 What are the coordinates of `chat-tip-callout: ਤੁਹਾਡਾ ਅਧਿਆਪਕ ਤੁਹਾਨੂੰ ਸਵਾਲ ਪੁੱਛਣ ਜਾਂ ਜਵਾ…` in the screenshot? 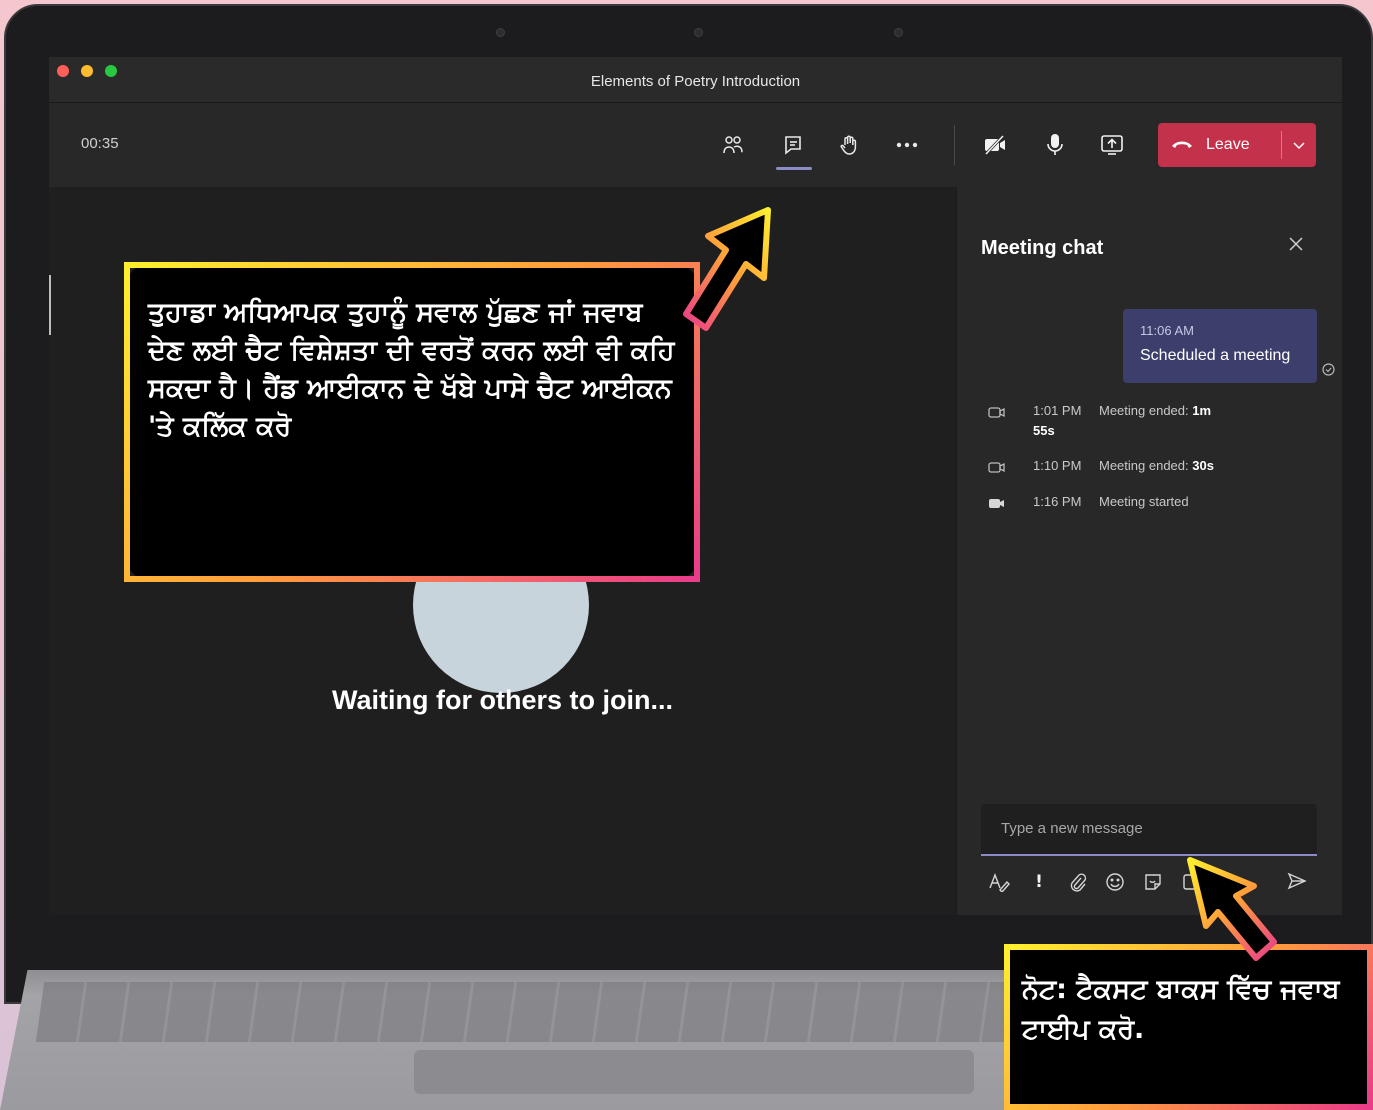 It's located at (412, 422).